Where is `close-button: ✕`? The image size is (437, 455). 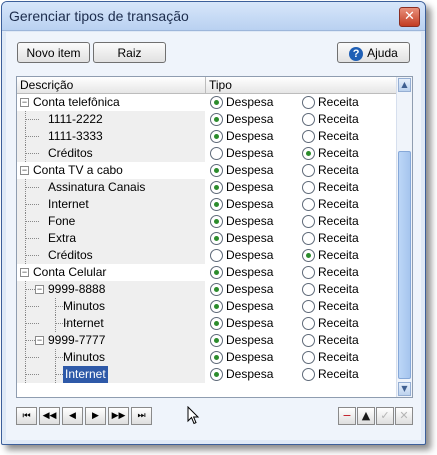 close-button: ✕ is located at coordinates (409, 17).